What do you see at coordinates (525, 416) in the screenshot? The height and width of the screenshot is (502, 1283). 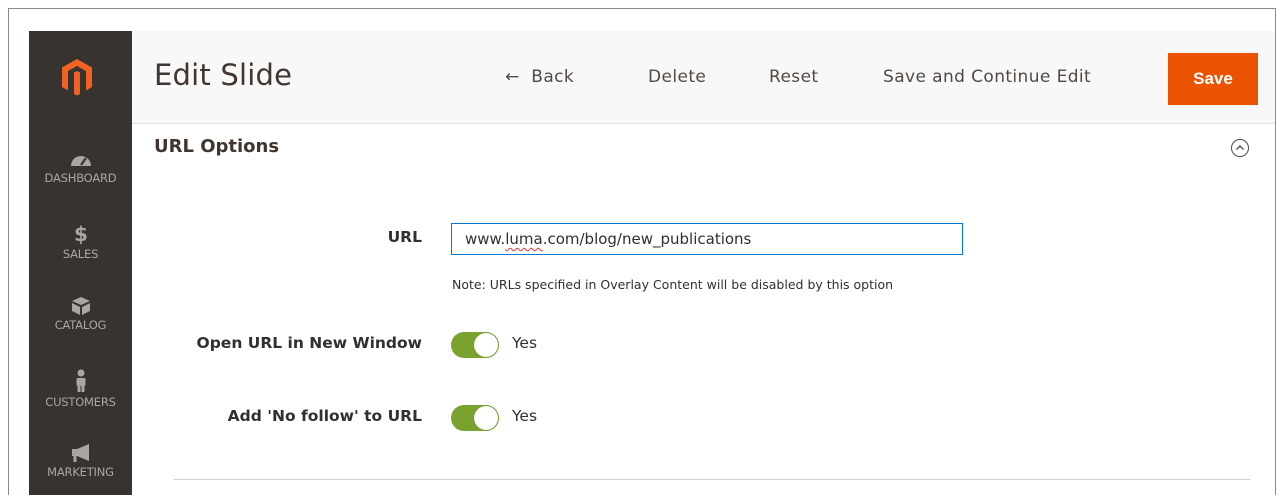 I see `nofollow-value: Yes` at bounding box center [525, 416].